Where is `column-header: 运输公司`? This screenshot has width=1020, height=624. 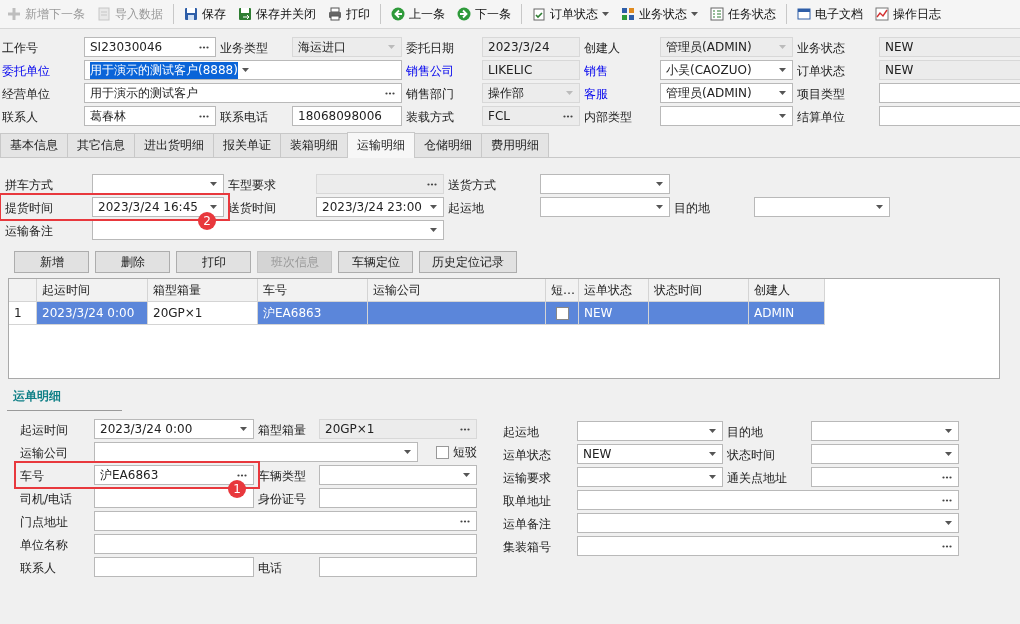 column-header: 运输公司 is located at coordinates (457, 290).